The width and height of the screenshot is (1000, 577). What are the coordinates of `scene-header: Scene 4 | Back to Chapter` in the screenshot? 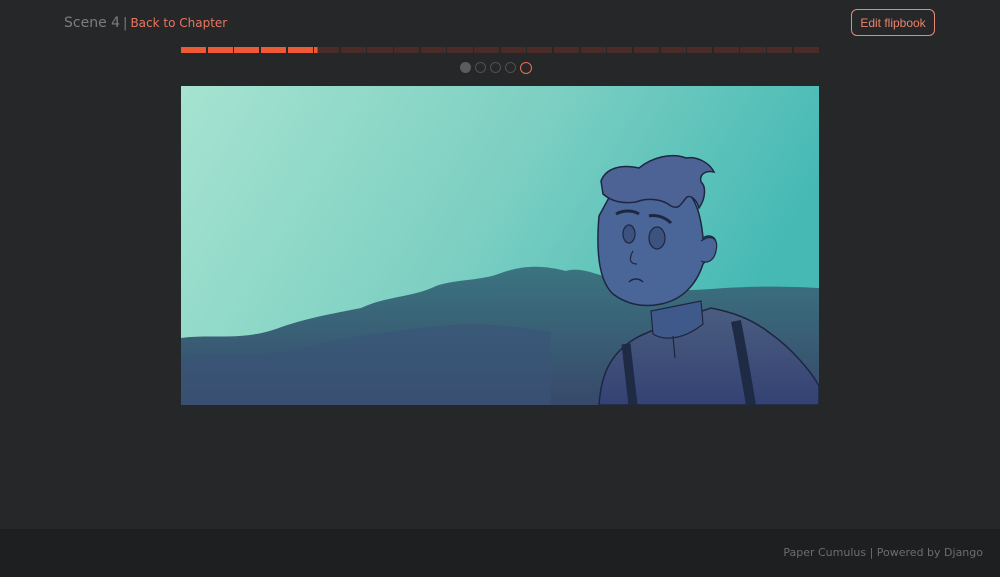 It's located at (145, 23).